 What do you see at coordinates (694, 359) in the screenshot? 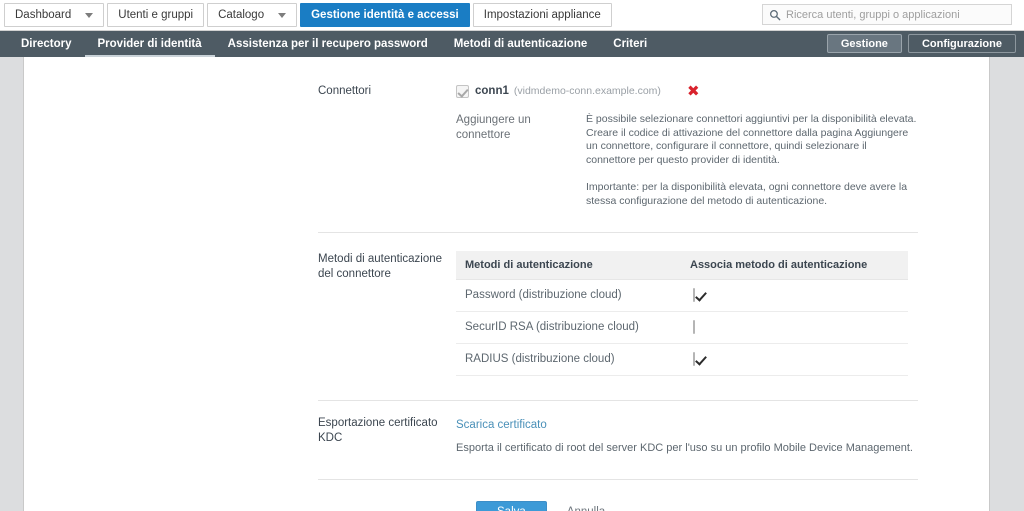
I see `associate-checkbox-radius` at bounding box center [694, 359].